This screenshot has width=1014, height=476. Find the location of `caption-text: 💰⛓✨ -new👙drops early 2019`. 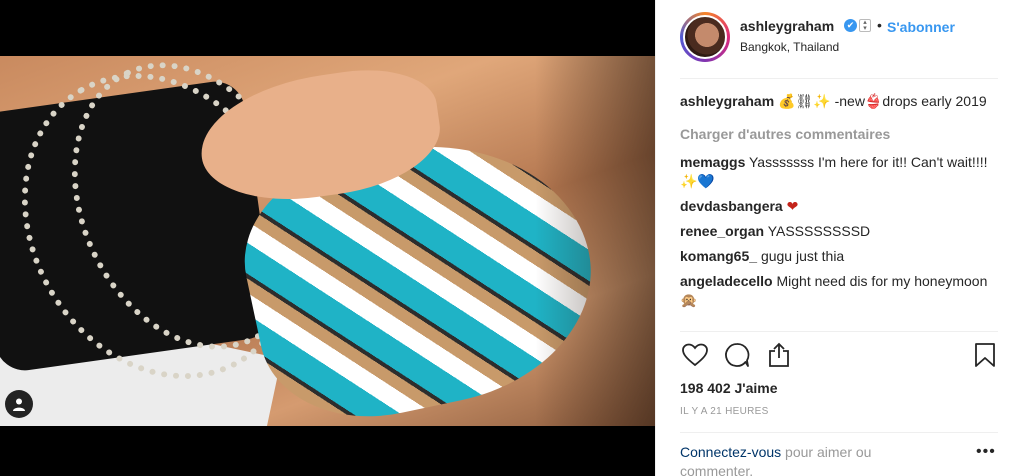

caption-text: 💰⛓✨ -new👙drops early 2019 is located at coordinates (882, 101).